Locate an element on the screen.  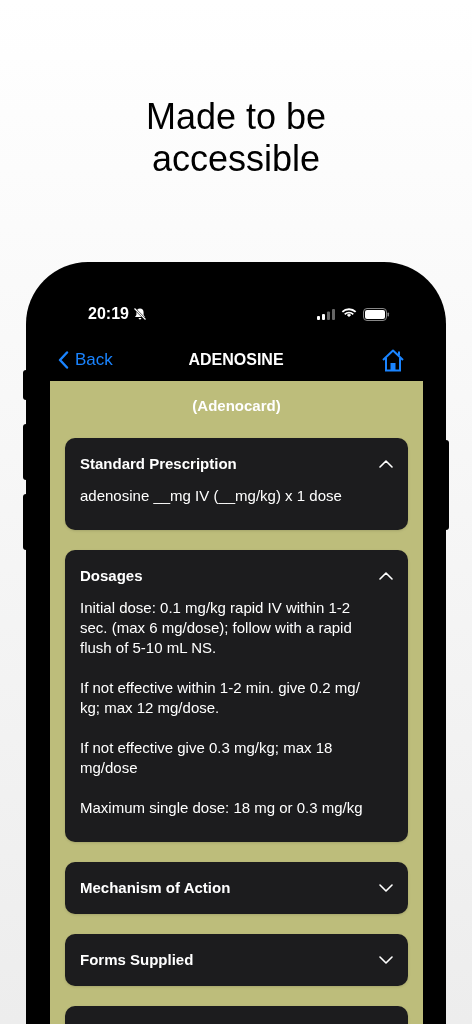
section-header: Mechanism of Action is located at coordinates (236, 888).